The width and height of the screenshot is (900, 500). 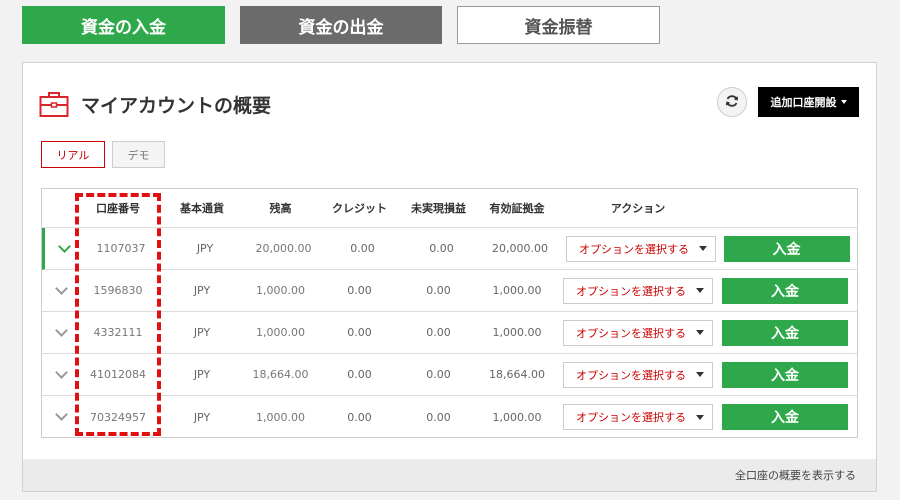 I want to click on account-number: 4332111, so click(x=118, y=332).